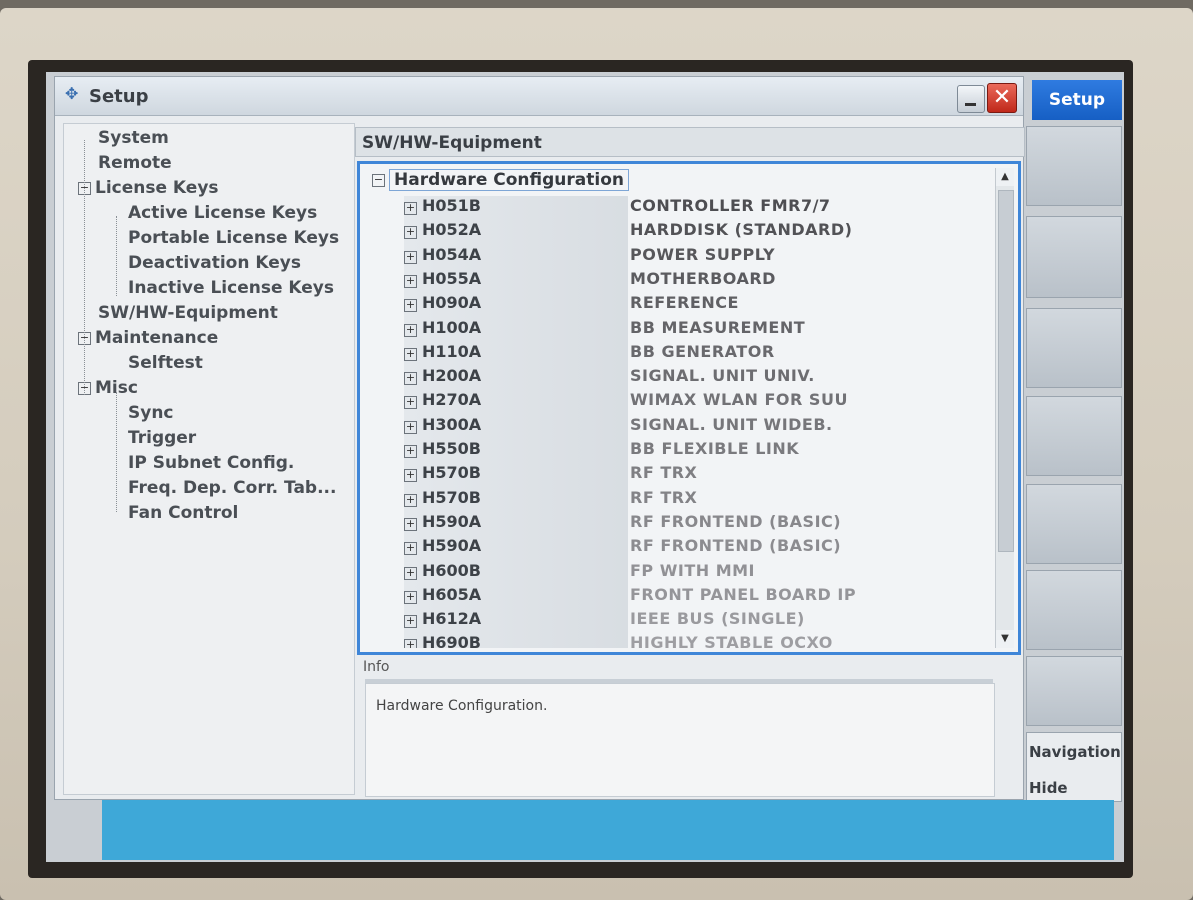  I want to click on hardware-row: + H270A WIMAX WLAN FOR SUU, so click(696, 401).